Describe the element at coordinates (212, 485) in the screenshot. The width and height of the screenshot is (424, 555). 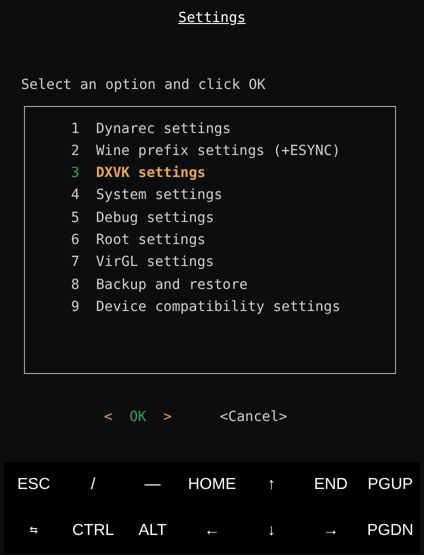
I see `key-button: HOME` at that location.